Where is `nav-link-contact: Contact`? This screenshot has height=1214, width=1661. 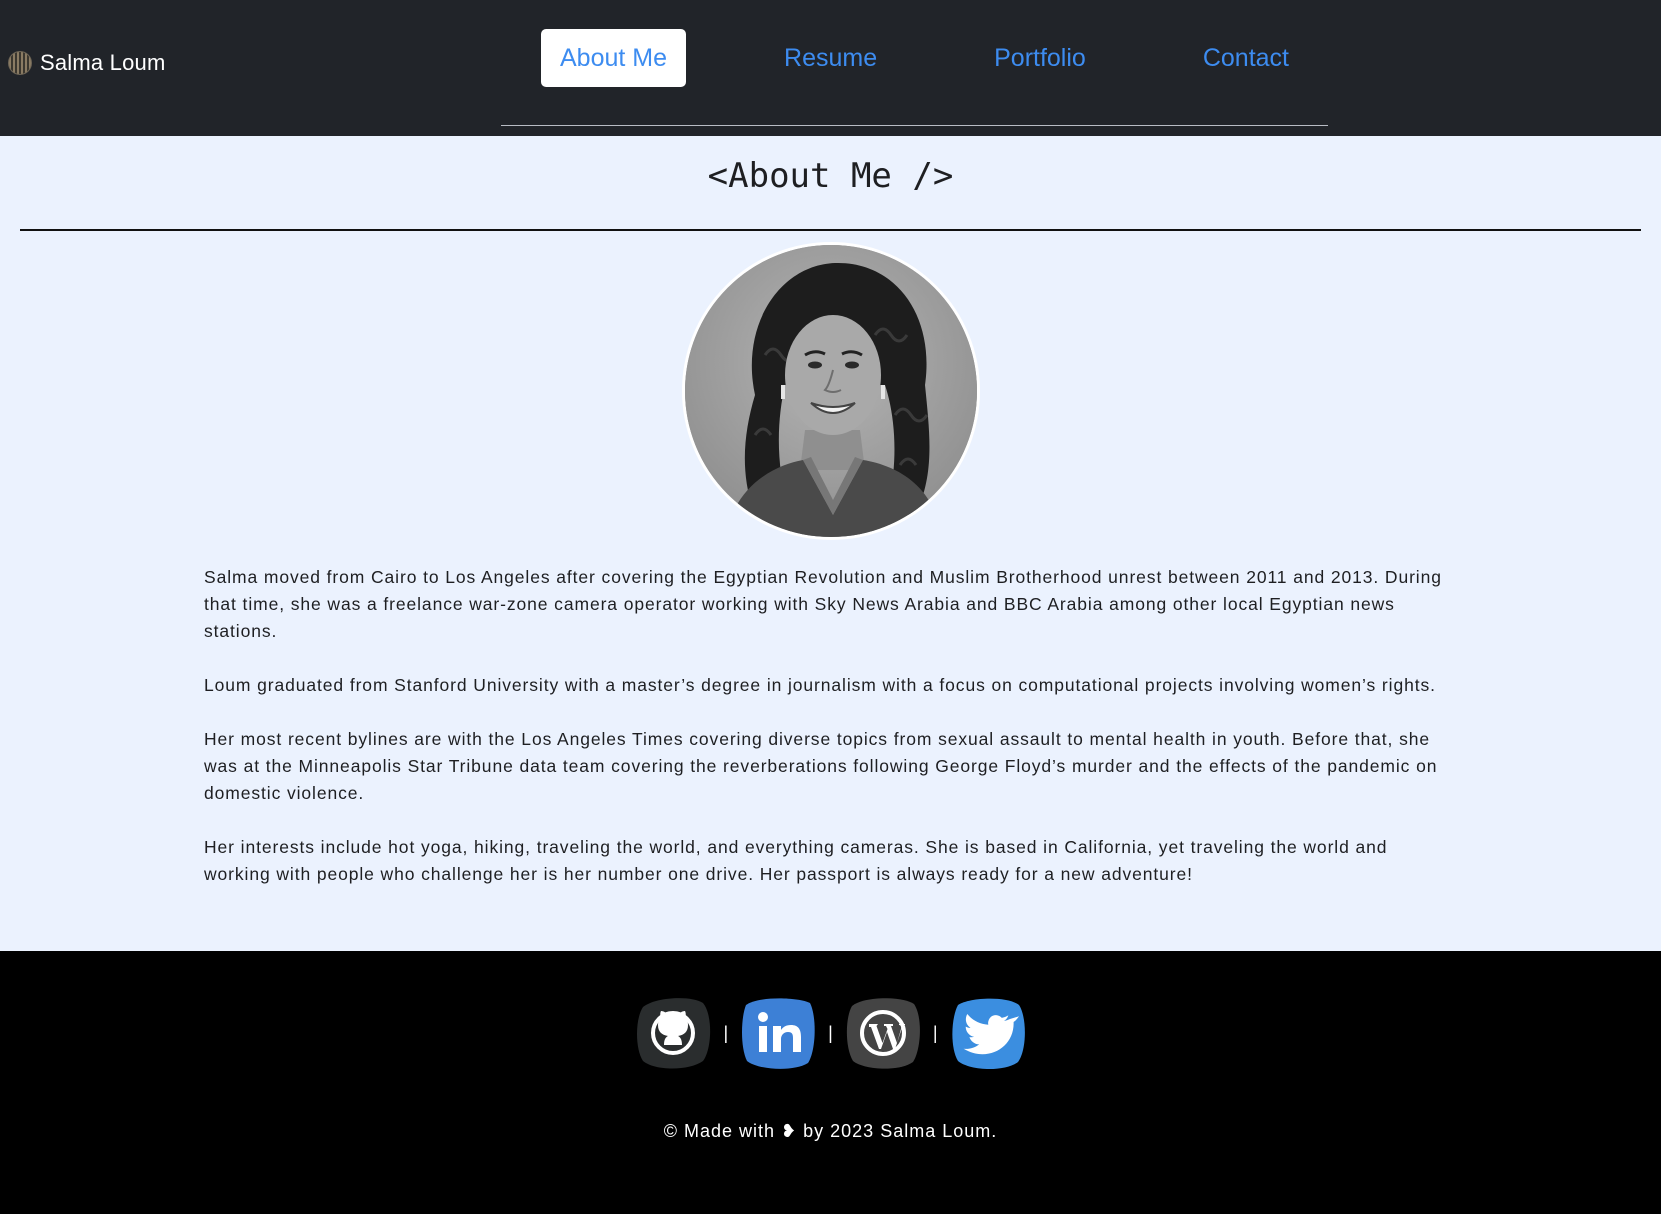 nav-link-contact: Contact is located at coordinates (1246, 58).